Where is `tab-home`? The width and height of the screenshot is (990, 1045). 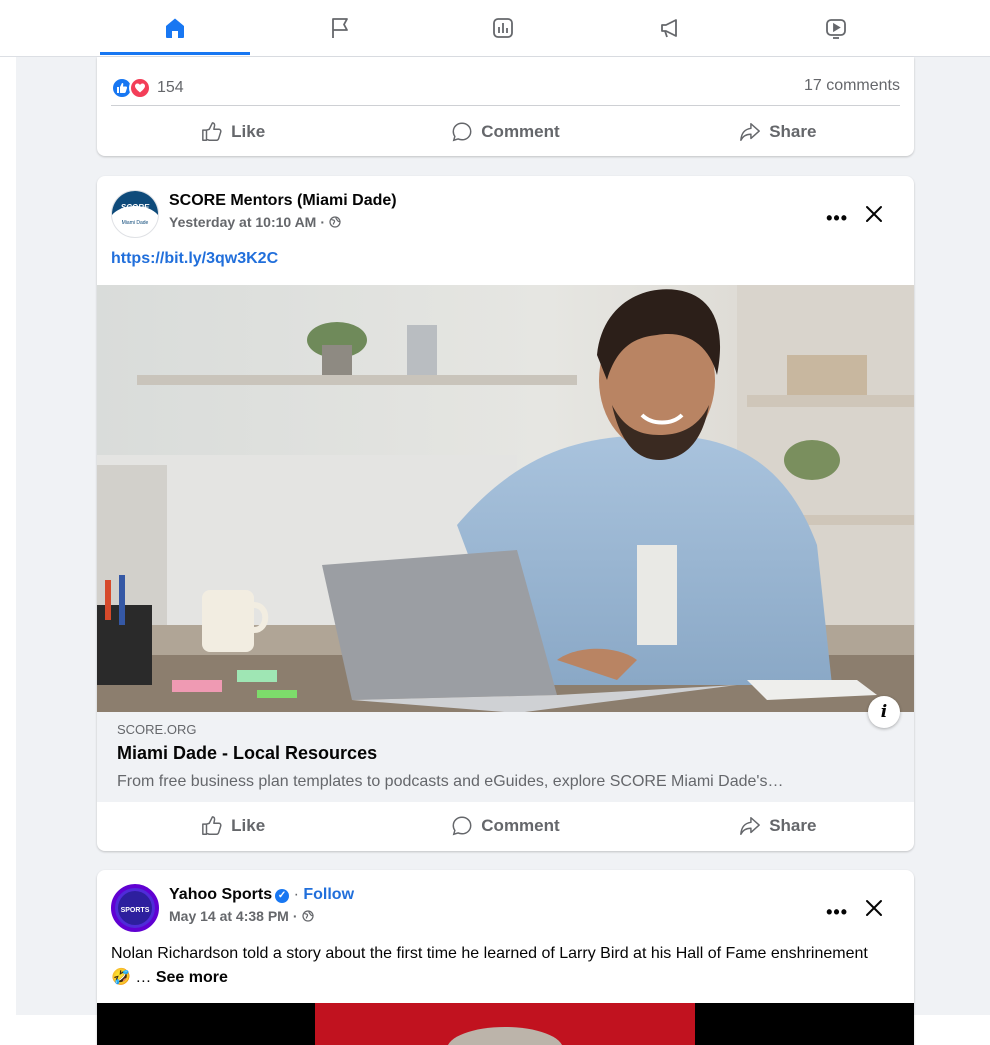
tab-home is located at coordinates (175, 28).